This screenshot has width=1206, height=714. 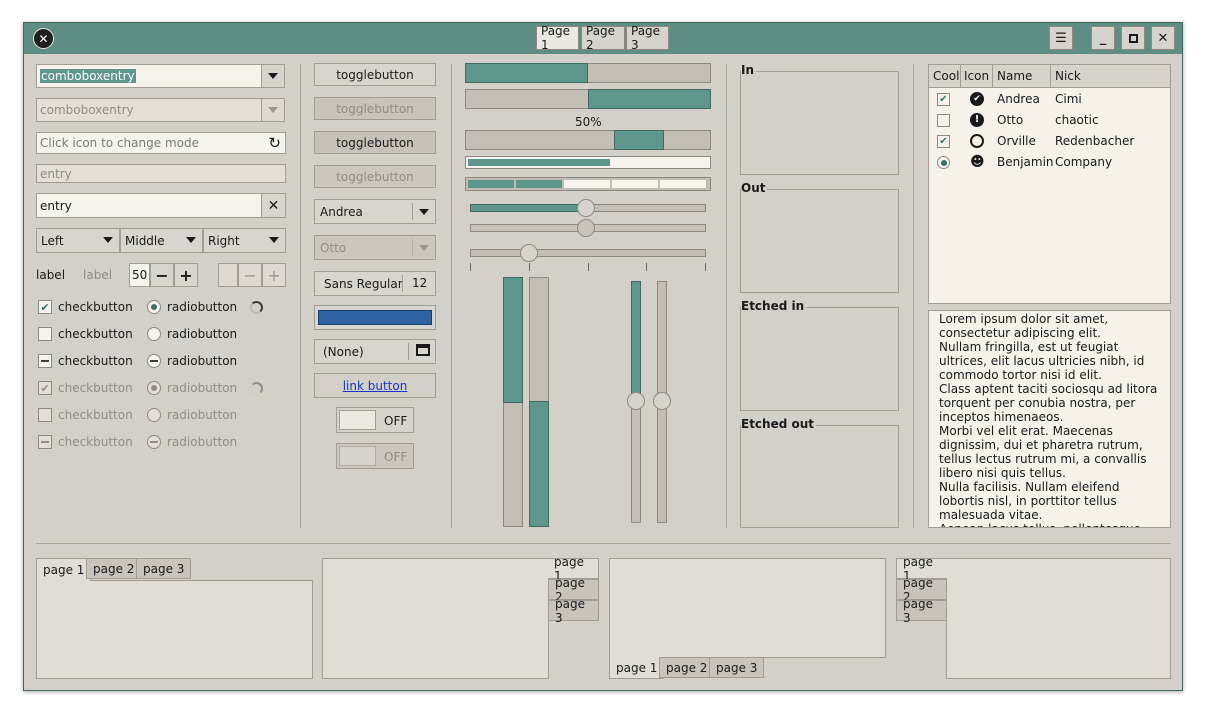 What do you see at coordinates (921, 611) in the screenshot?
I see `notebook-left-tab-3: page 3` at bounding box center [921, 611].